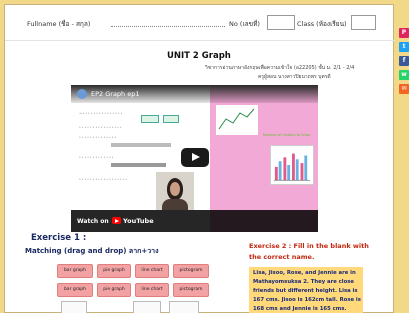 This screenshot has width=409, height=313. I want to click on number-input, so click(281, 22).